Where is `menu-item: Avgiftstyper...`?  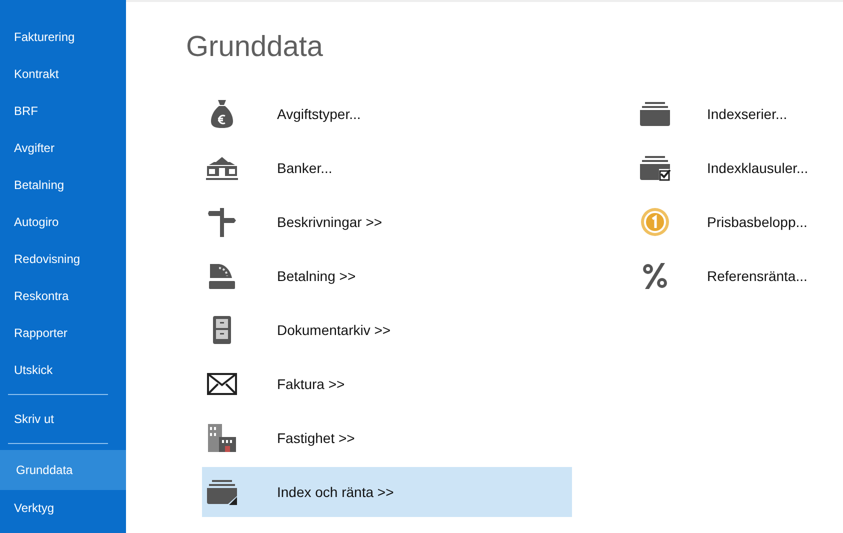 menu-item: Avgiftstyper... is located at coordinates (387, 114).